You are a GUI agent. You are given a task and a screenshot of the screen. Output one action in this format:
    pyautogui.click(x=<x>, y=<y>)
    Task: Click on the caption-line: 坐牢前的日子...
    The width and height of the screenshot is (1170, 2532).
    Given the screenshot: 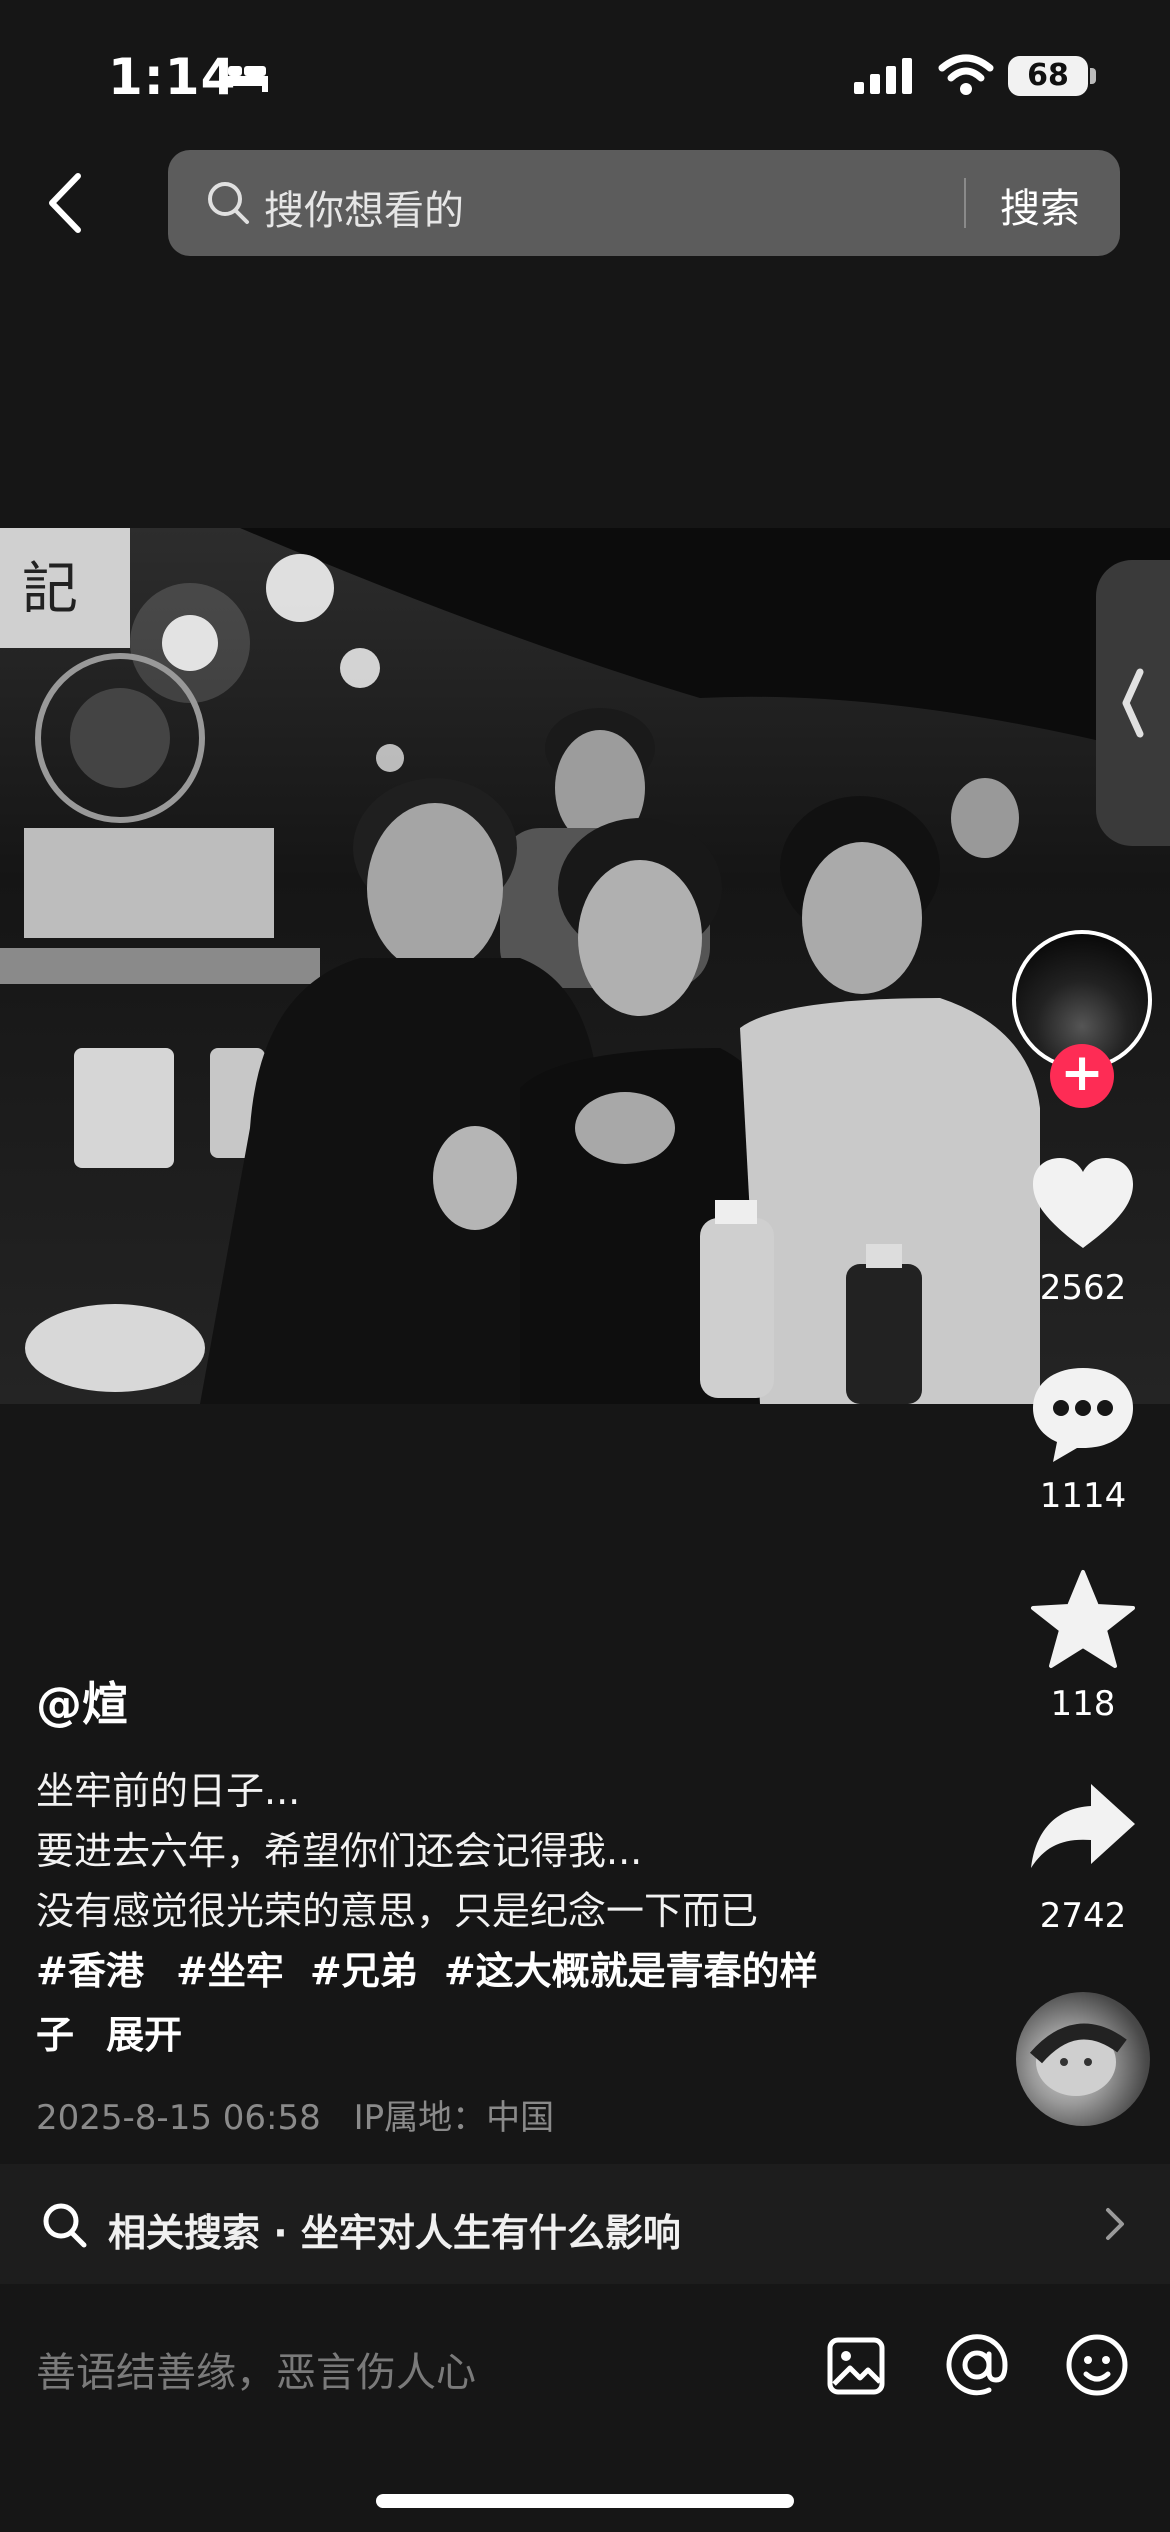 What is the action you would take?
    pyautogui.click(x=168, y=1791)
    